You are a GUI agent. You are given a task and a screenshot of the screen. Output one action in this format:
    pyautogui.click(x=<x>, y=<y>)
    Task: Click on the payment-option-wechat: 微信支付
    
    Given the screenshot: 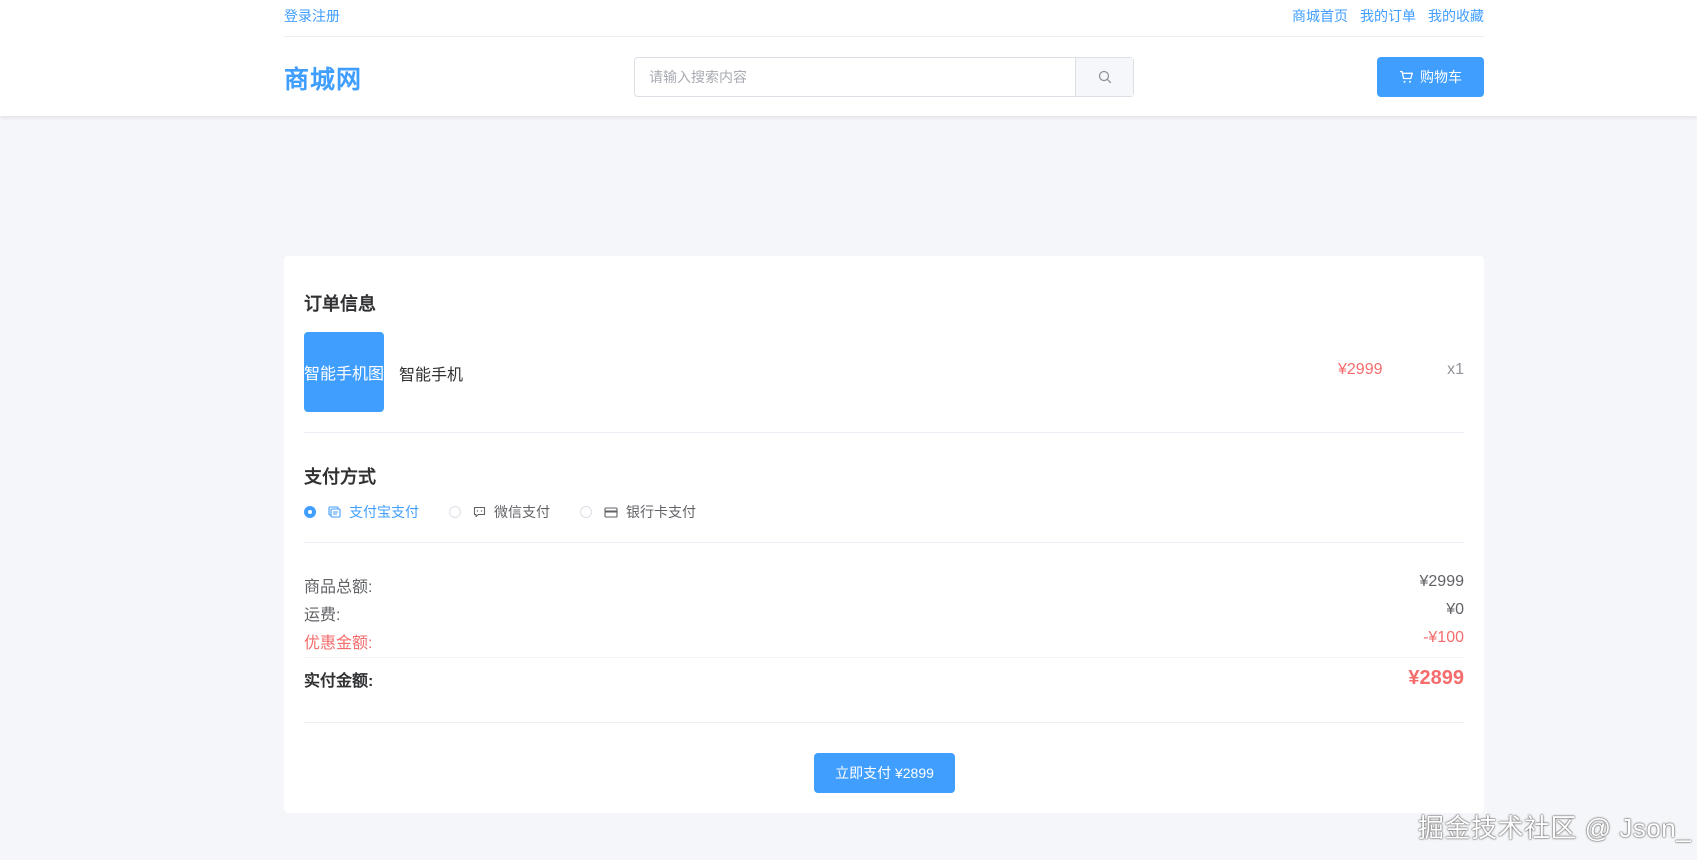 What is the action you would take?
    pyautogui.click(x=499, y=512)
    